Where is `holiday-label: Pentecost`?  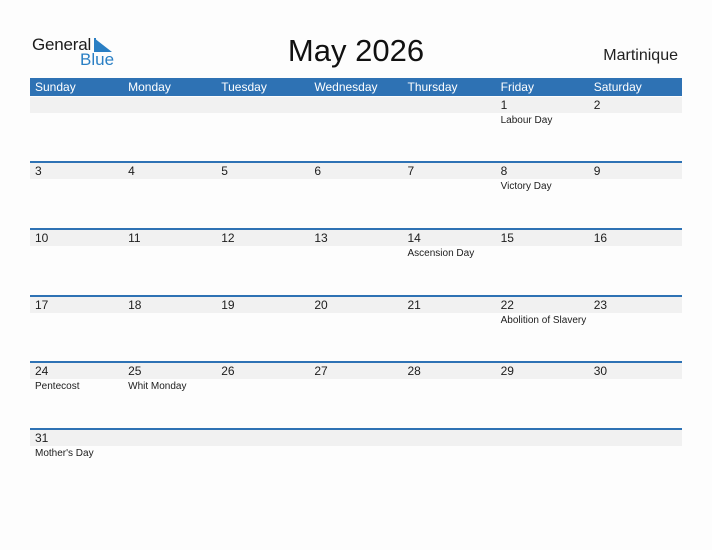
holiday-label: Pentecost is located at coordinates (57, 386).